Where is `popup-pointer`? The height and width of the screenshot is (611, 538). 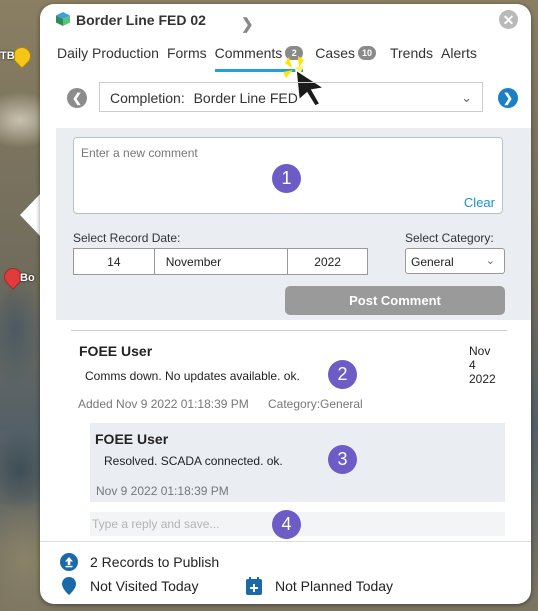
popup-pointer is located at coordinates (31, 215).